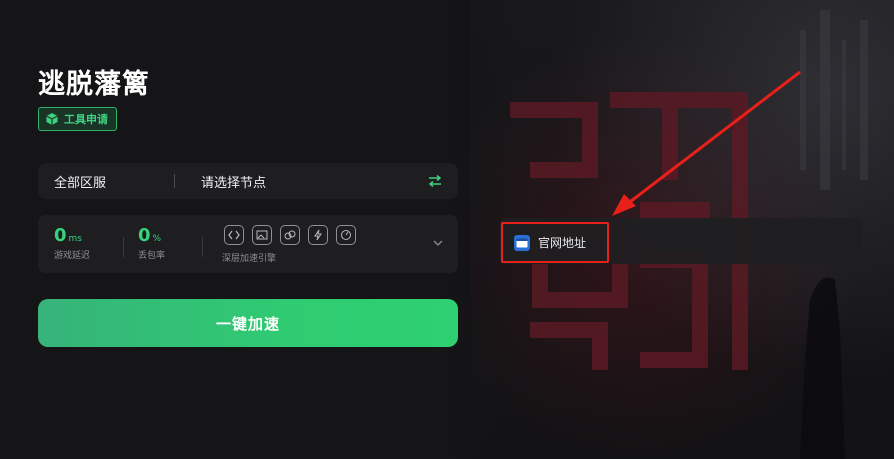 The height and width of the screenshot is (459, 894). What do you see at coordinates (72, 256) in the screenshot?
I see `latency-label: 游戏延迟` at bounding box center [72, 256].